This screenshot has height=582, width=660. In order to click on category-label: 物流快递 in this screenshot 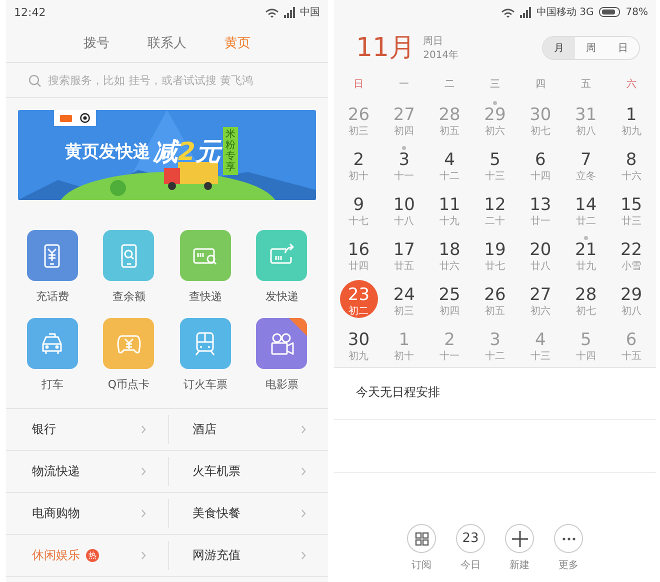, I will do `click(56, 471)`.